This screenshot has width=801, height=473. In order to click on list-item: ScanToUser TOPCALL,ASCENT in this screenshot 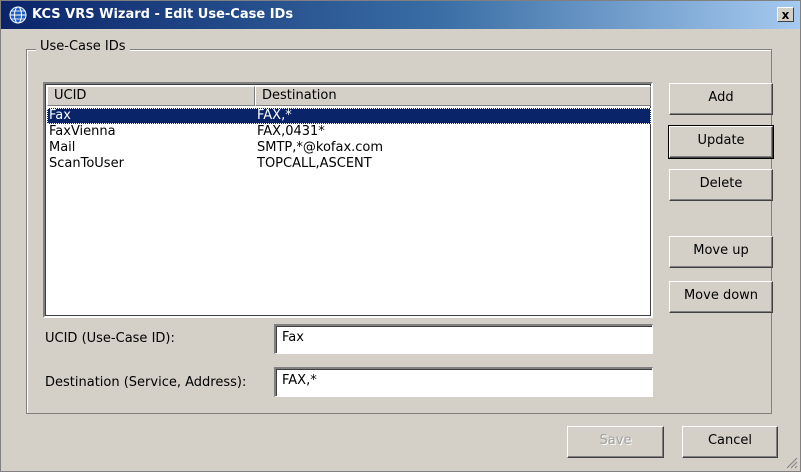, I will do `click(349, 164)`.